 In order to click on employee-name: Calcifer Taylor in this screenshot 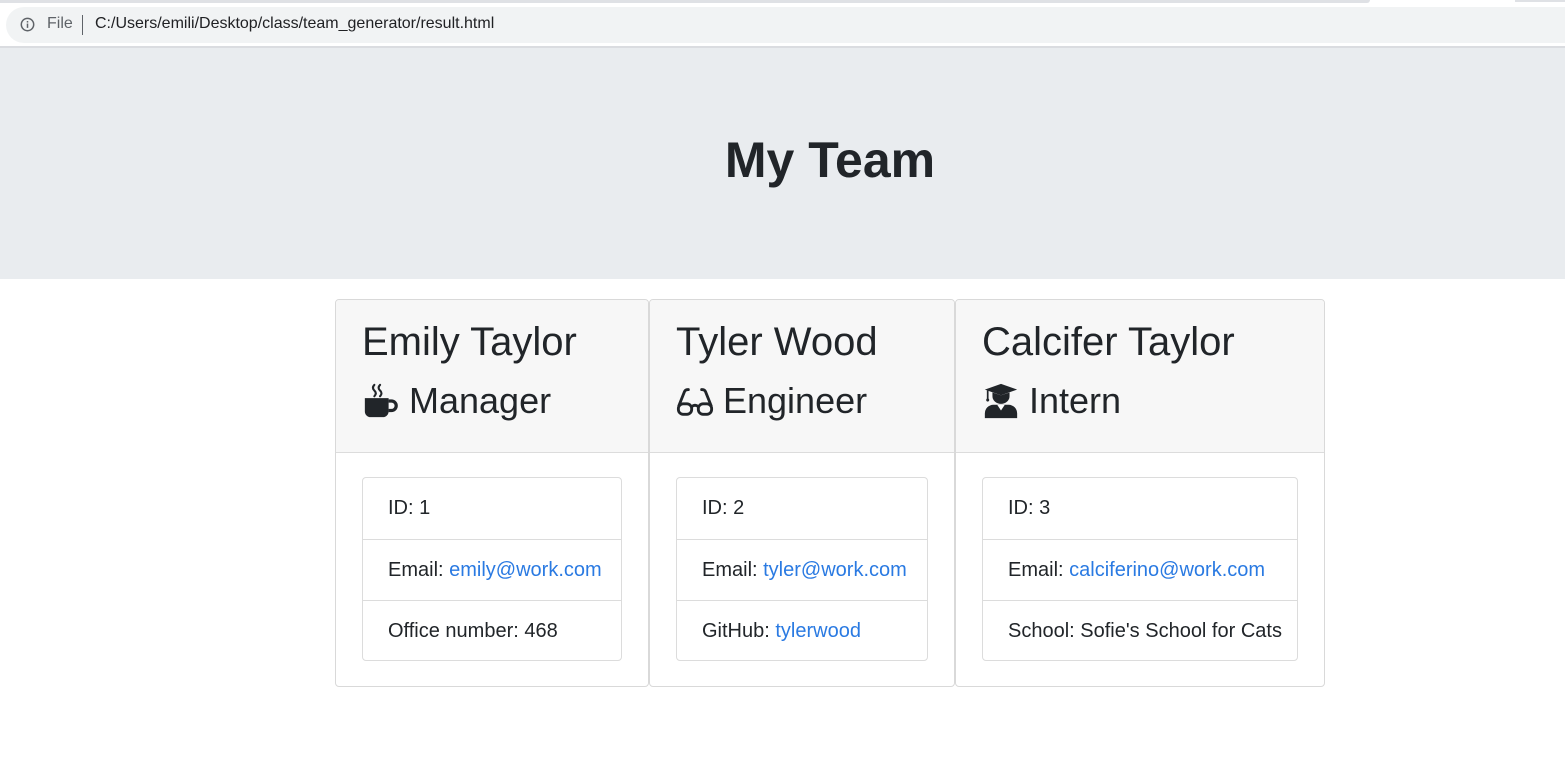, I will do `click(1108, 342)`.